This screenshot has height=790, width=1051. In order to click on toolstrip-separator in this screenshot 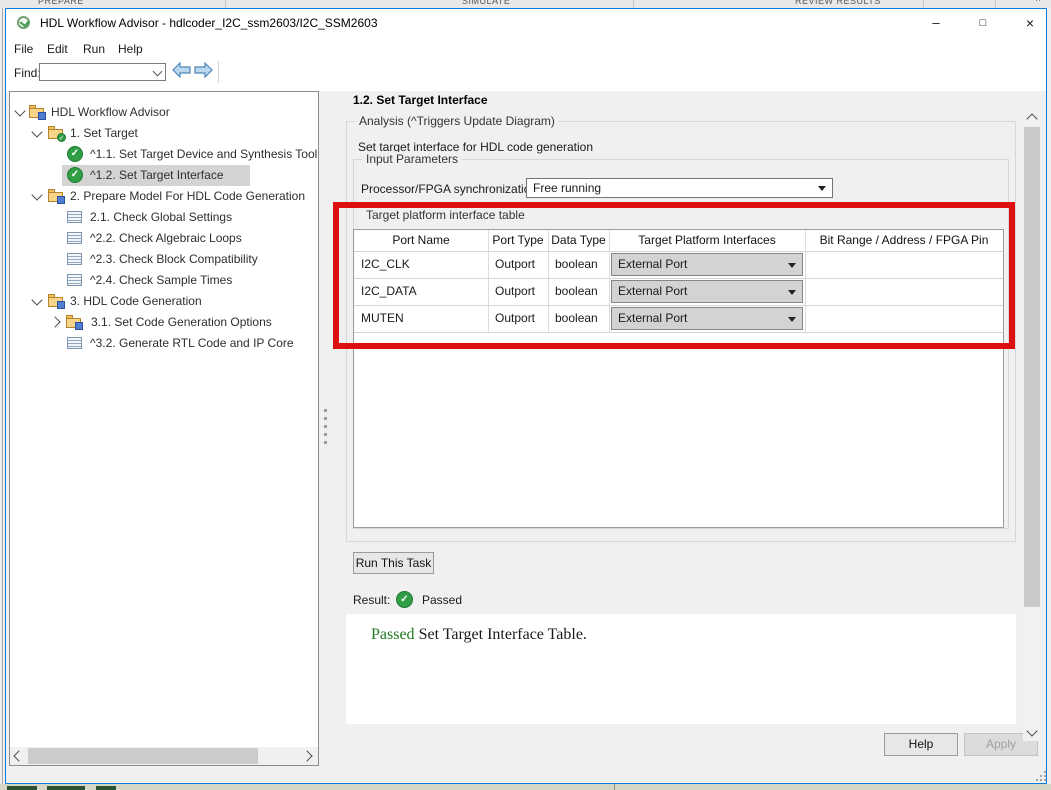, I will do `click(633, 4)`.